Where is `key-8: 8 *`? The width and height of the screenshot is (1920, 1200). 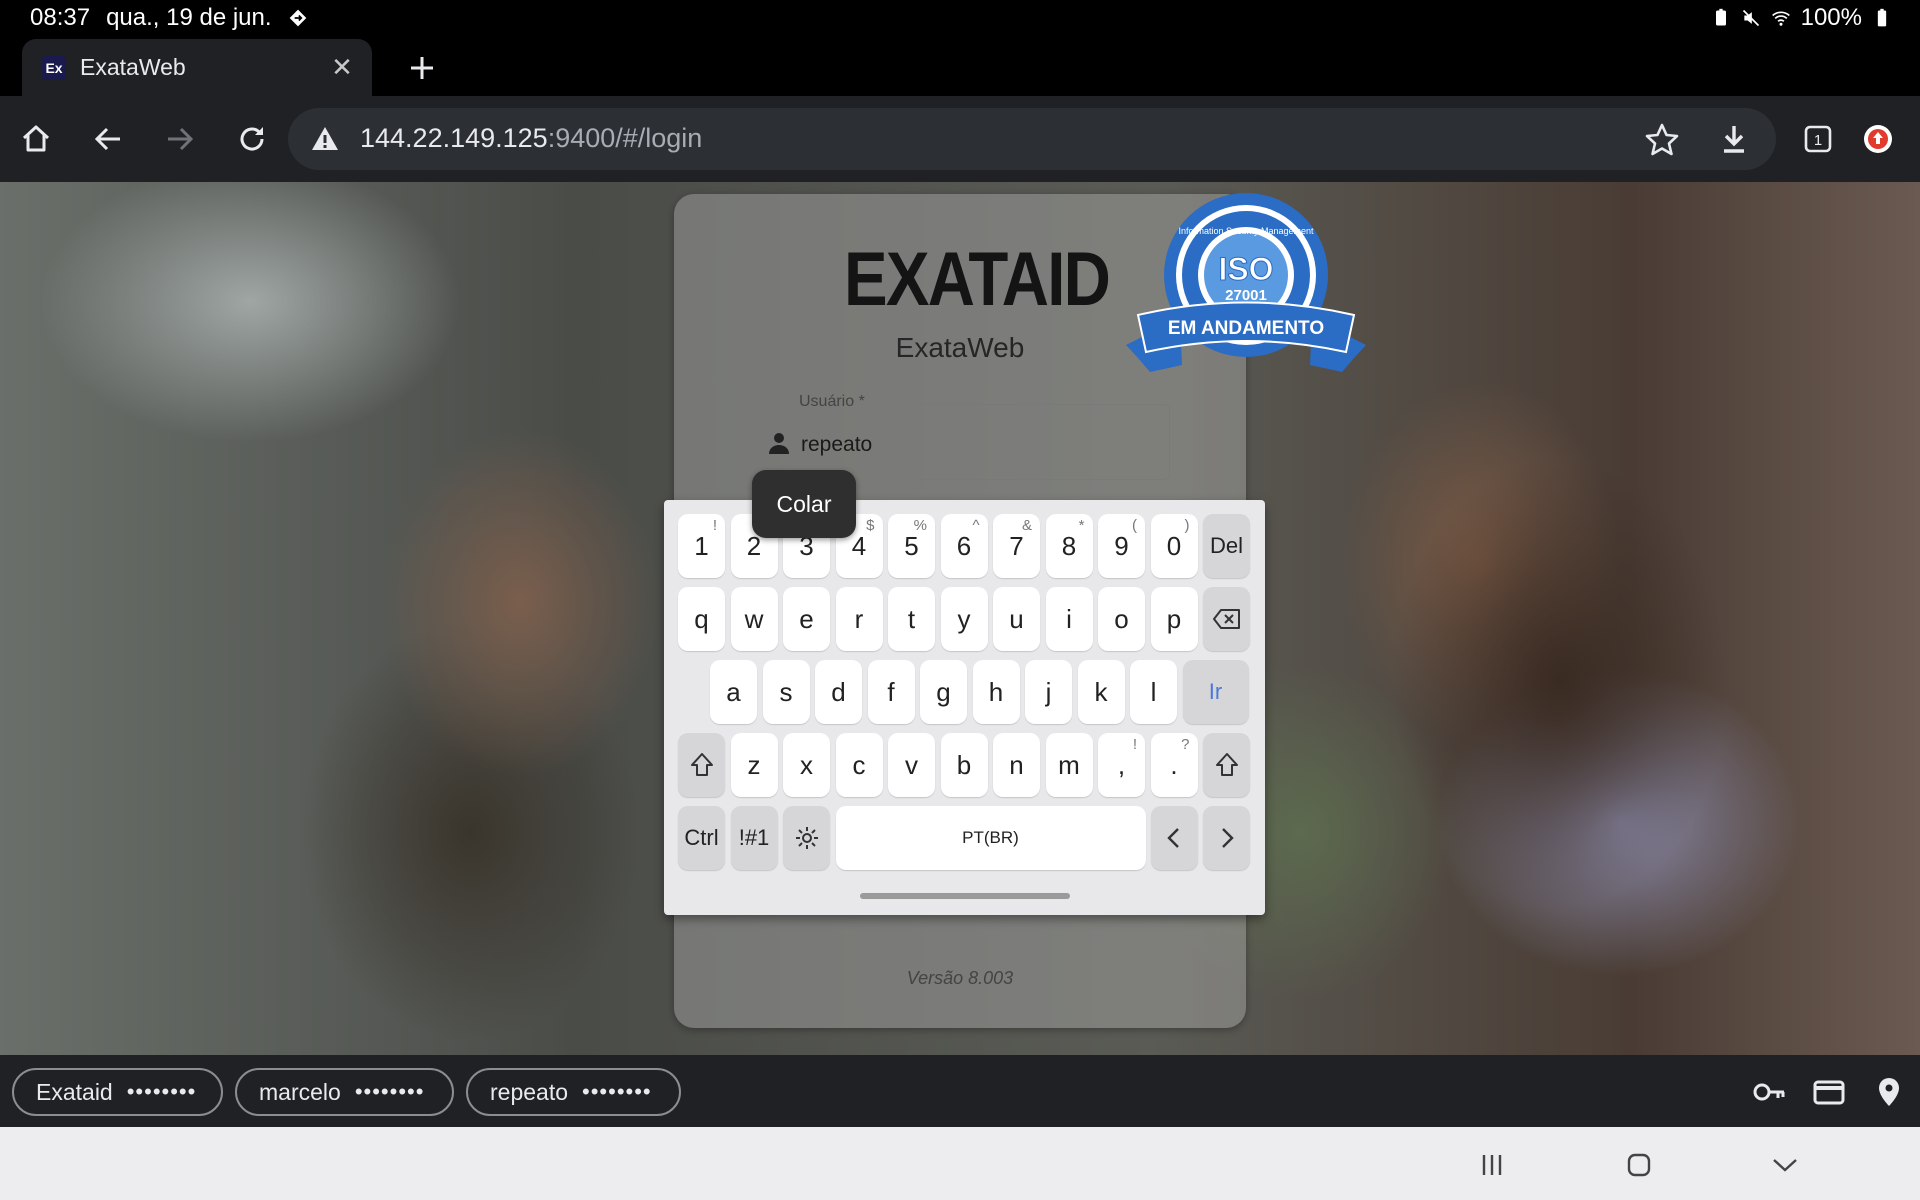 key-8: 8 * is located at coordinates (1069, 546).